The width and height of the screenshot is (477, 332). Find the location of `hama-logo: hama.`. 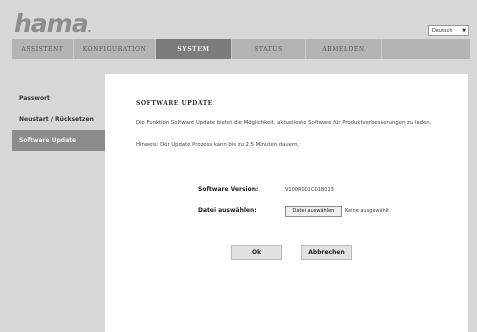

hama-logo: hama. is located at coordinates (53, 23).